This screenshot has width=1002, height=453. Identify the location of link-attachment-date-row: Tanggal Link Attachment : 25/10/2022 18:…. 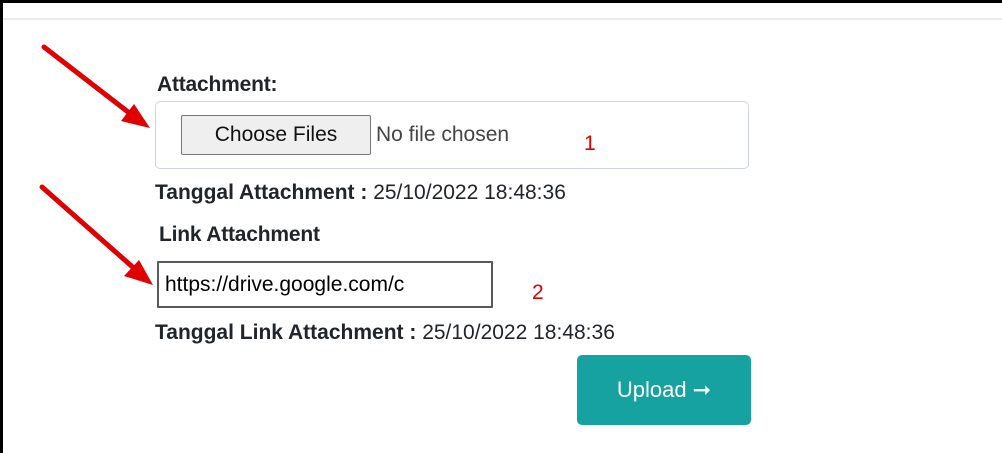
(385, 333).